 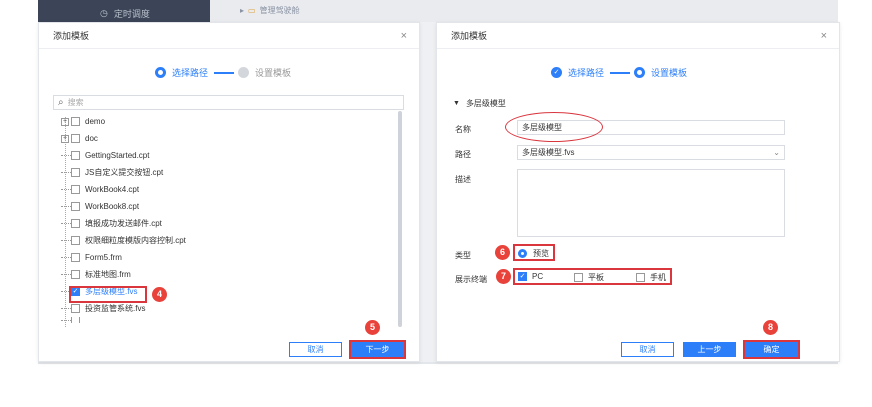 What do you see at coordinates (463, 154) in the screenshot?
I see `path-label: 路径` at bounding box center [463, 154].